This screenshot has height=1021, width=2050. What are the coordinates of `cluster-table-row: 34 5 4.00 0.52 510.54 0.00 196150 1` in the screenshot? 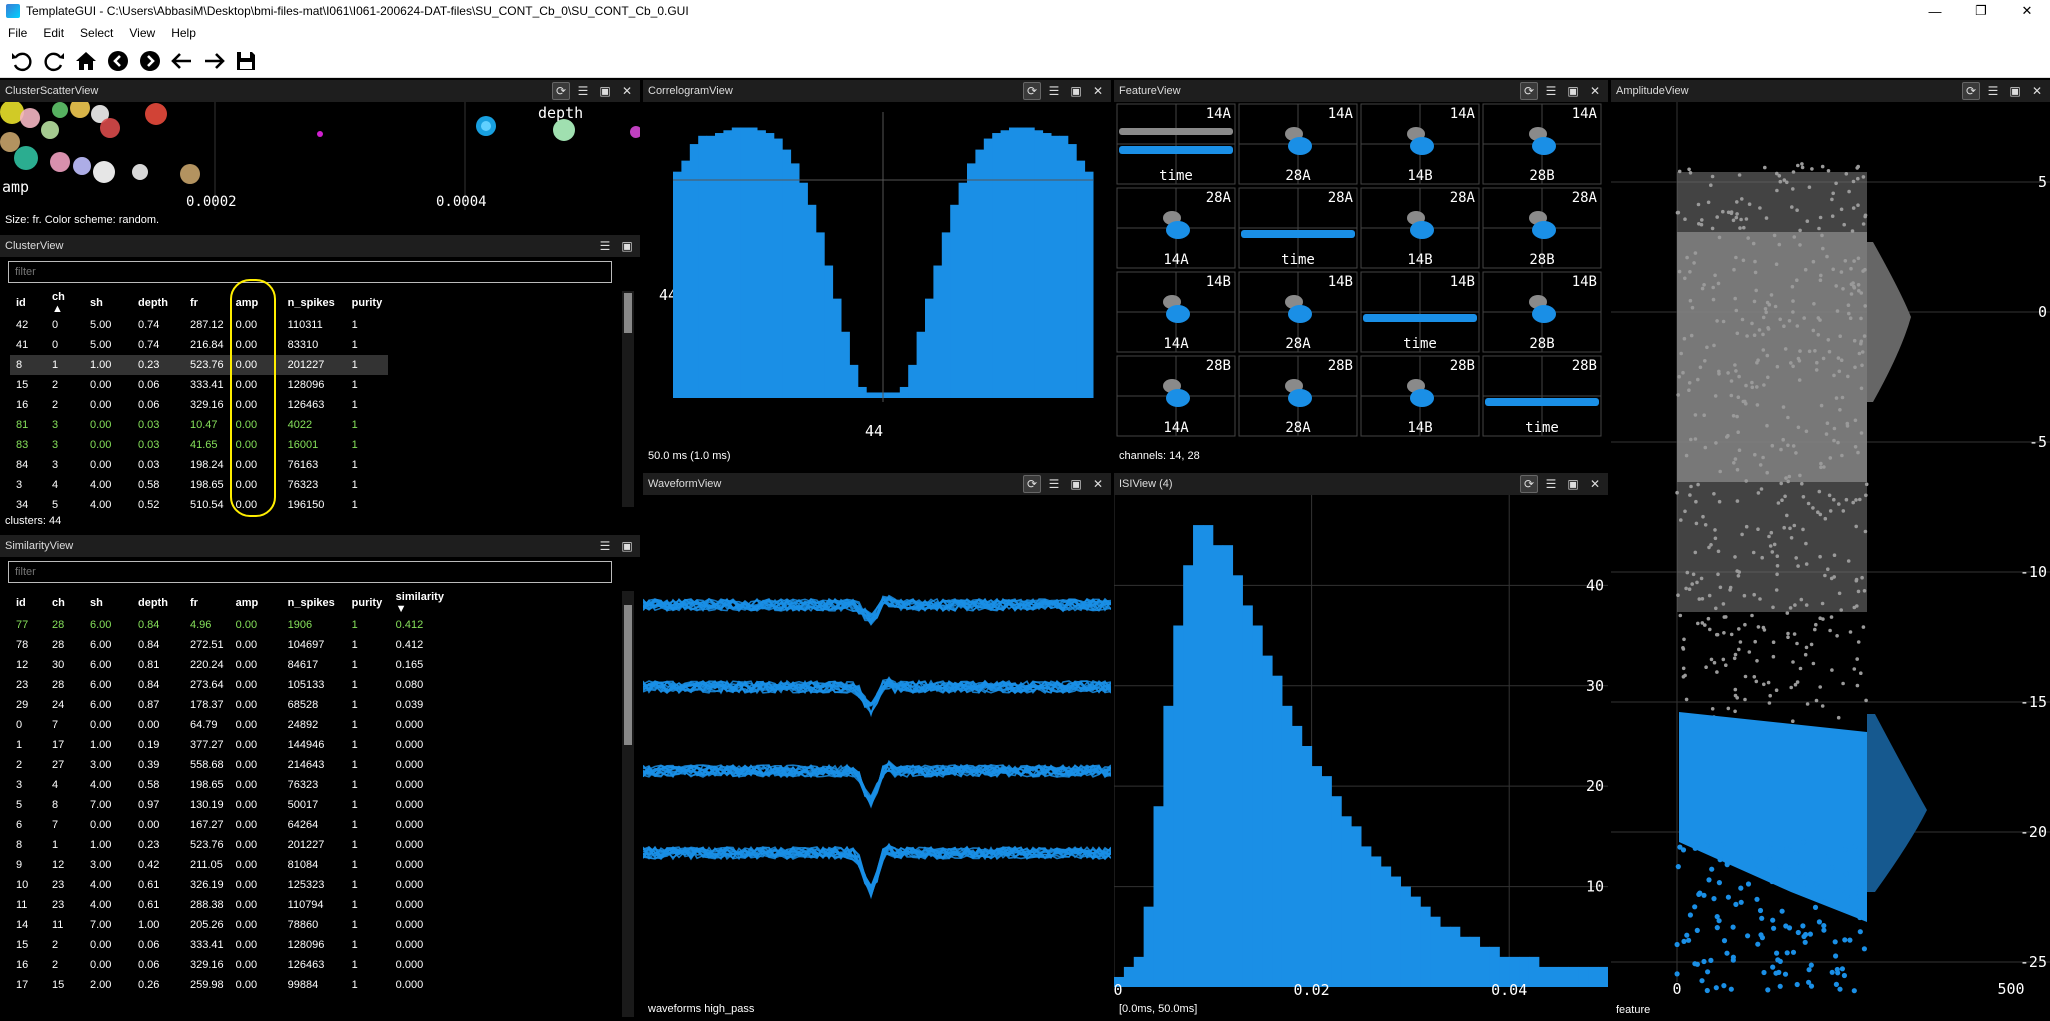 It's located at (199, 505).